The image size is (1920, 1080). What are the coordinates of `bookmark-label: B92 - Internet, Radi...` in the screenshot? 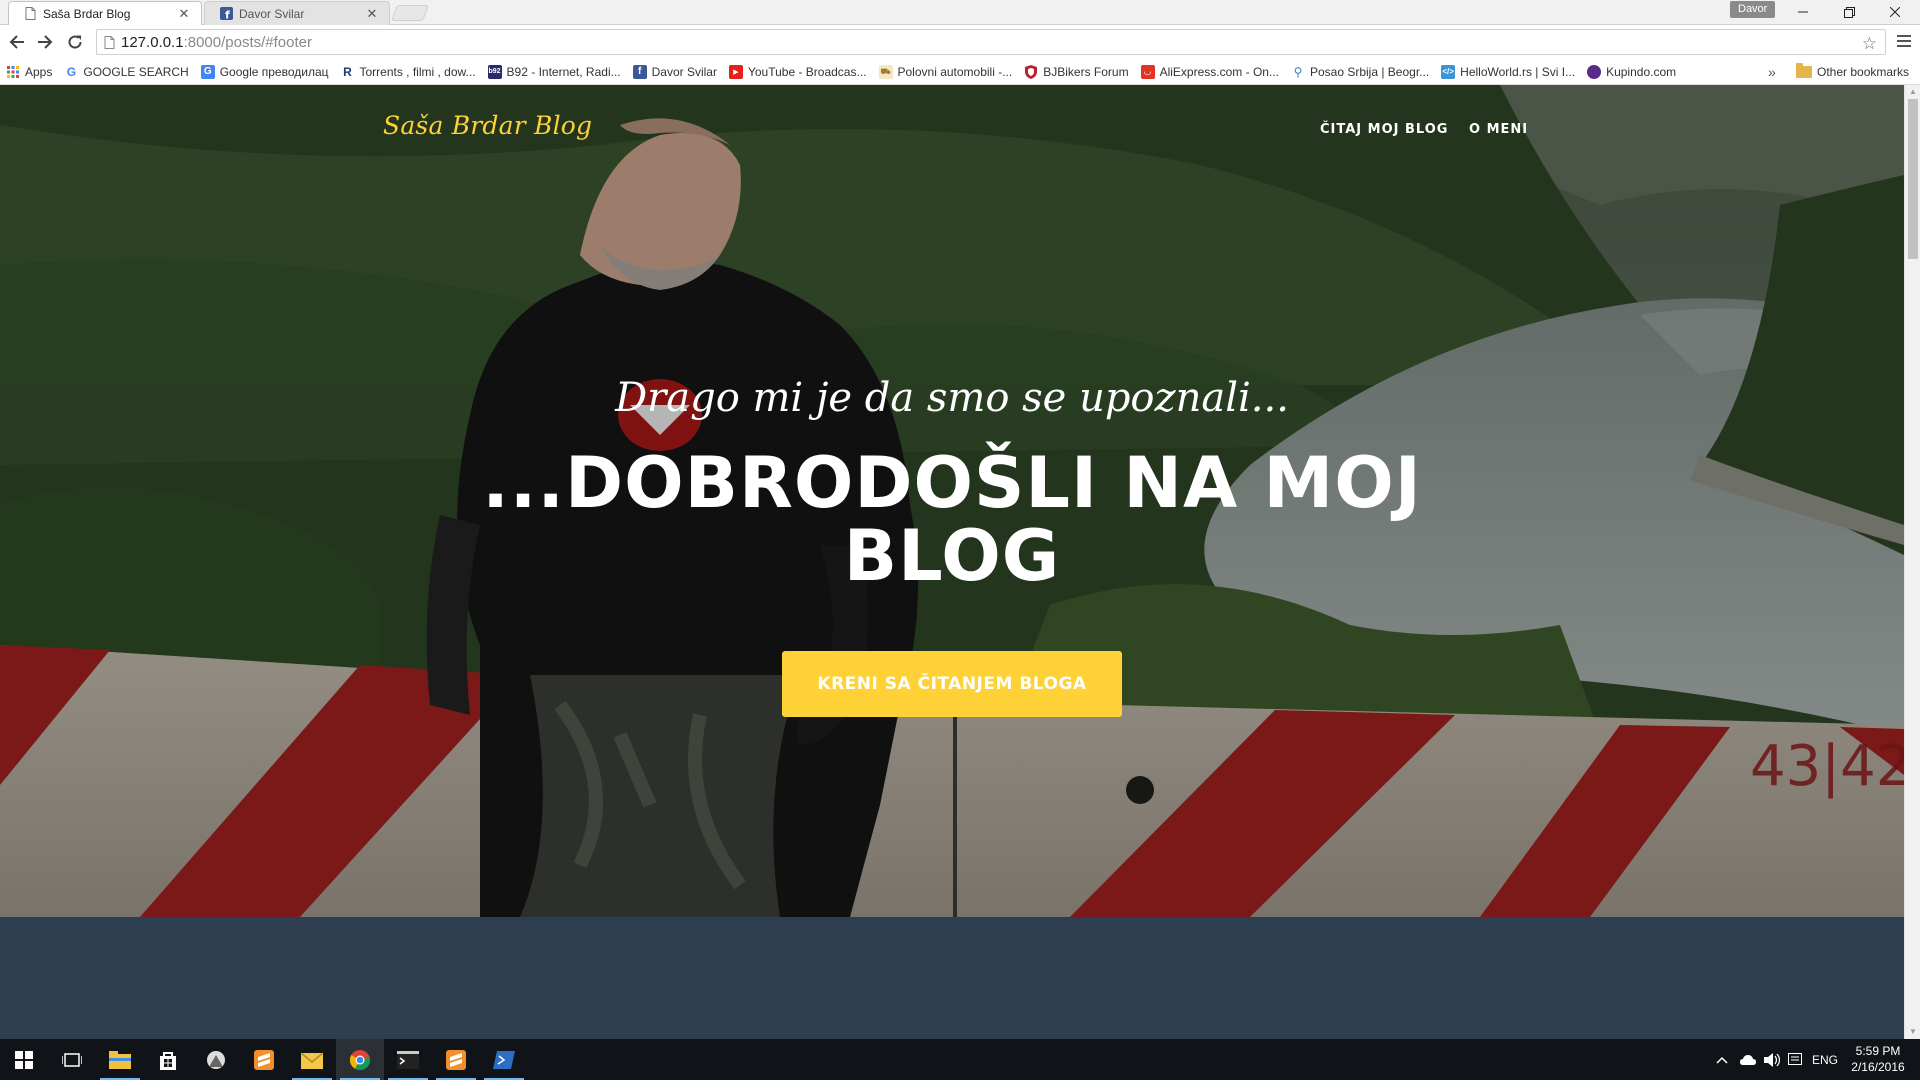 It's located at (563, 71).